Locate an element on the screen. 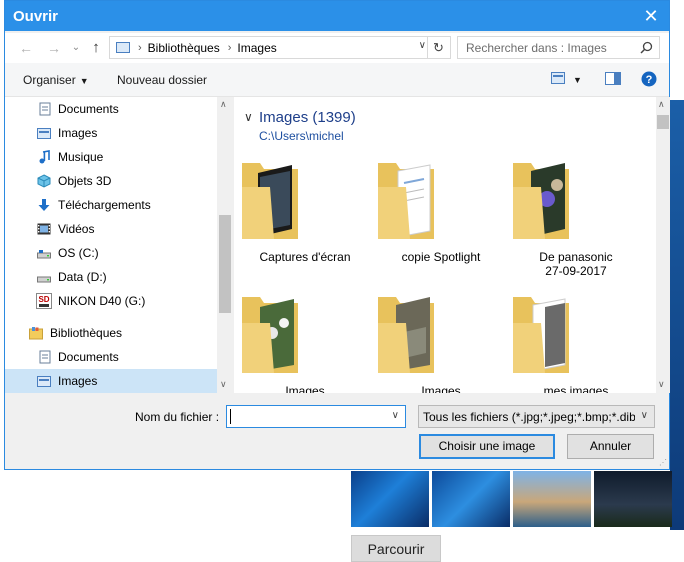 The width and height of the screenshot is (684, 562). folder-item-images-1: Images is located at coordinates (305, 343).